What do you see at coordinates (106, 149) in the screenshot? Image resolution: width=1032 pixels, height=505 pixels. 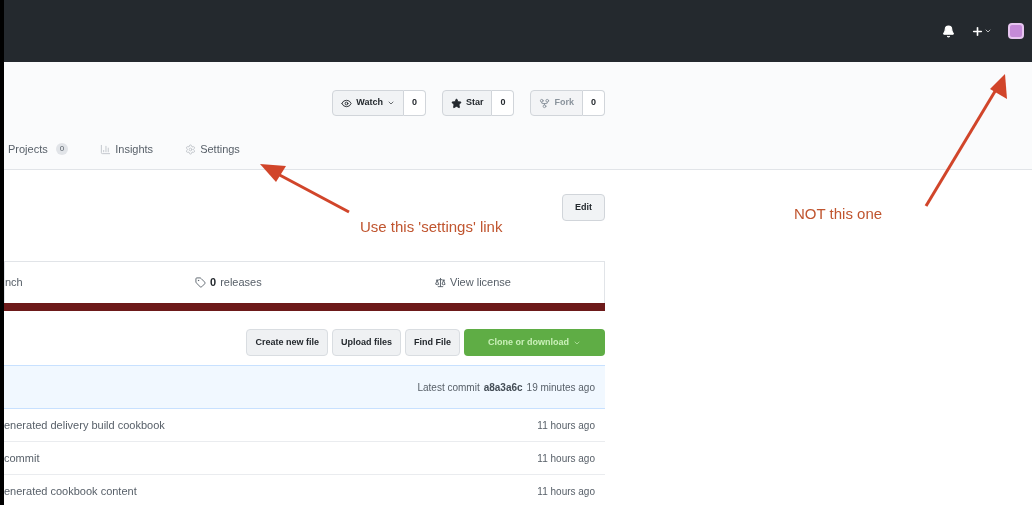 I see `bar-chart-icon` at bounding box center [106, 149].